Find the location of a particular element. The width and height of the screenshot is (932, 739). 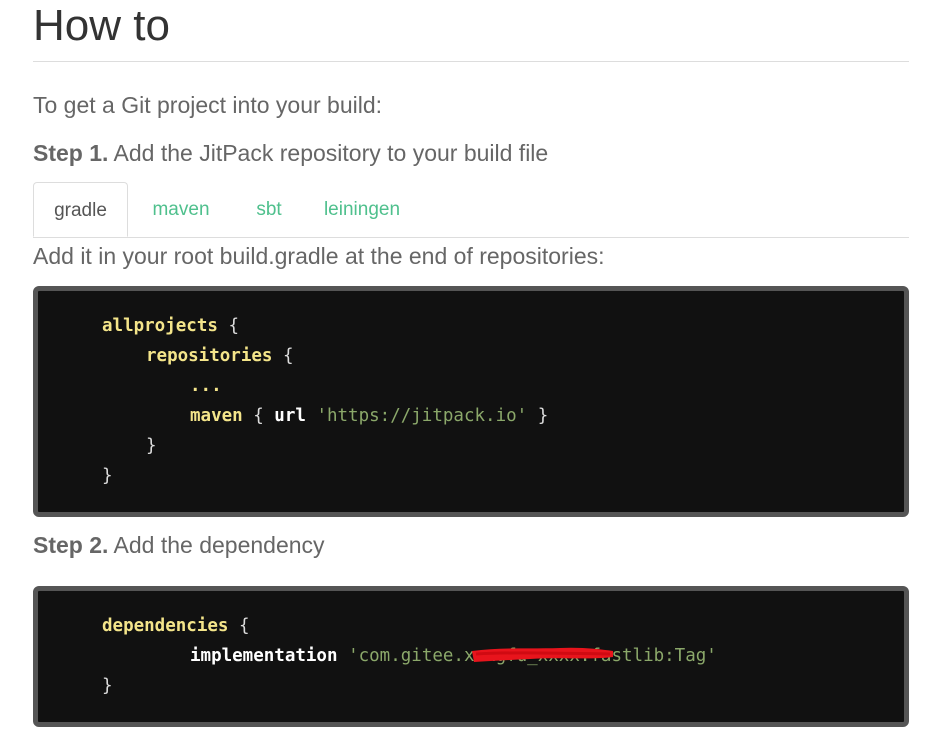

tab-leiningen: leiningen is located at coordinates (362, 209).